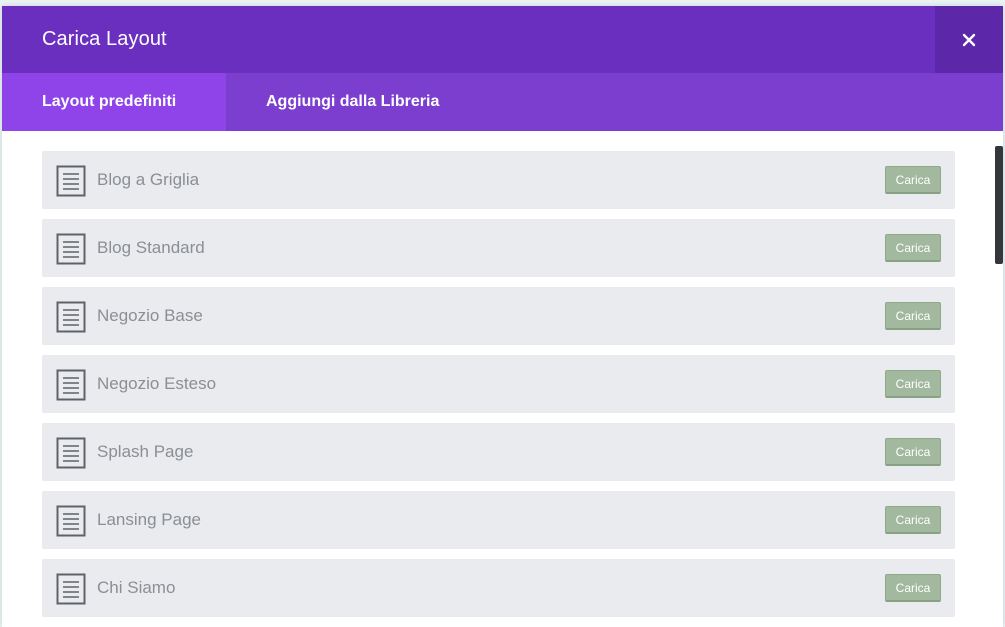 Image resolution: width=1005 pixels, height=627 pixels. What do you see at coordinates (498, 384) in the screenshot?
I see `layout-row-shop-extended: Negozio Esteso Carica` at bounding box center [498, 384].